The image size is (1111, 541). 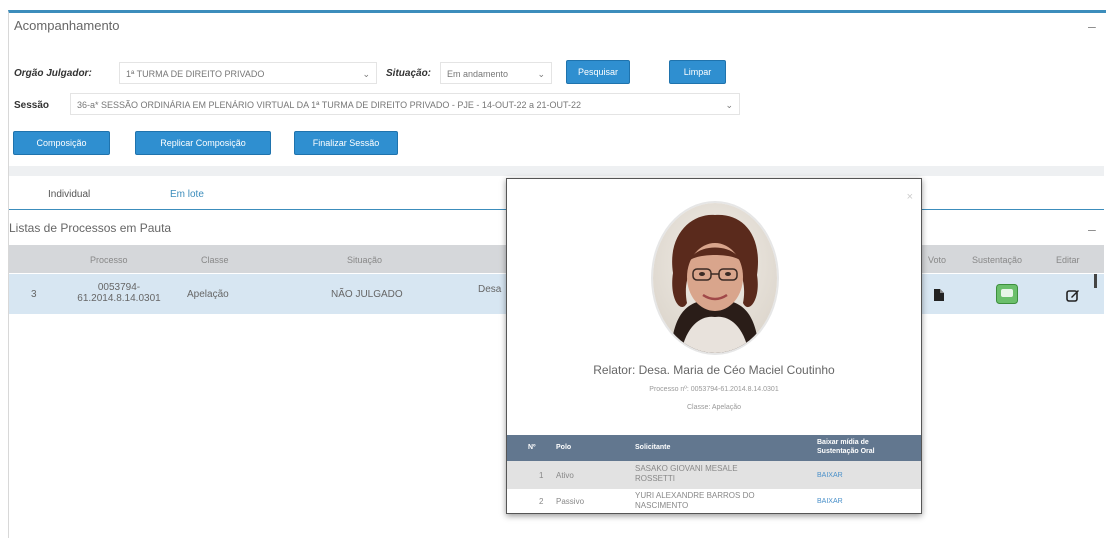 What do you see at coordinates (1068, 260) in the screenshot?
I see `col-editar: Editar` at bounding box center [1068, 260].